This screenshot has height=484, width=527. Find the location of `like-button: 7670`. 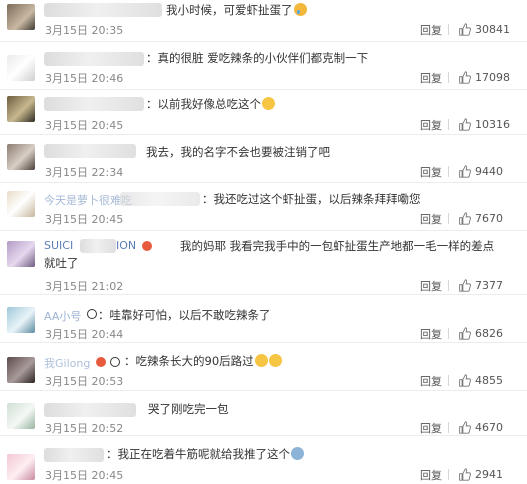

like-button: 7670 is located at coordinates (480, 218).